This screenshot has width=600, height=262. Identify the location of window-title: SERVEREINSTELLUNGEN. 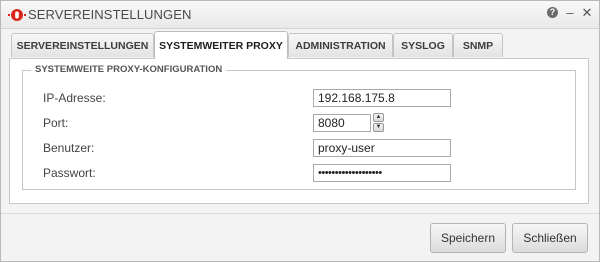
(110, 14).